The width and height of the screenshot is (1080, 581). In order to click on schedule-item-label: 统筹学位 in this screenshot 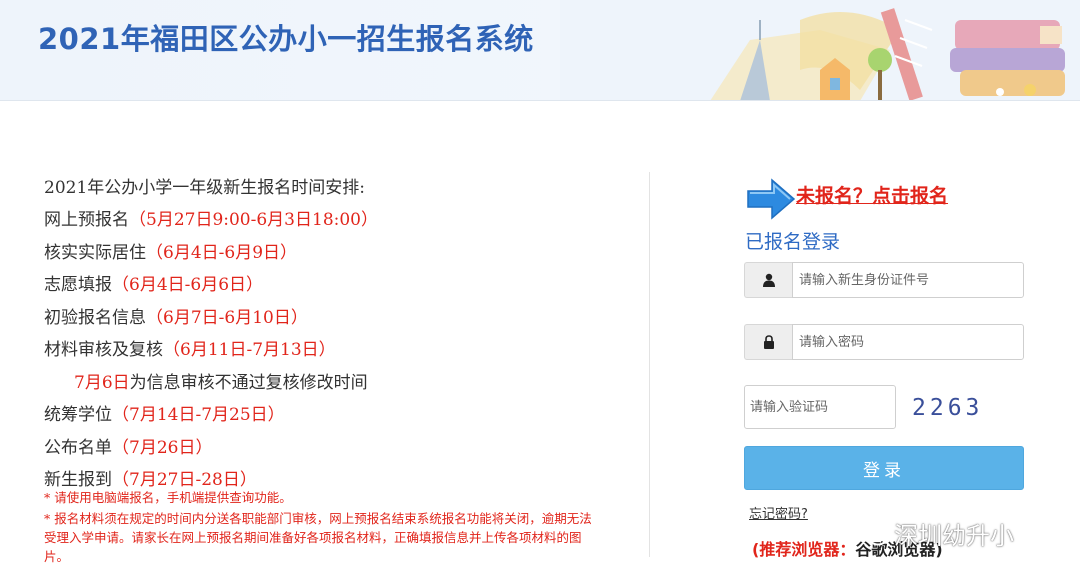, I will do `click(78, 415)`.